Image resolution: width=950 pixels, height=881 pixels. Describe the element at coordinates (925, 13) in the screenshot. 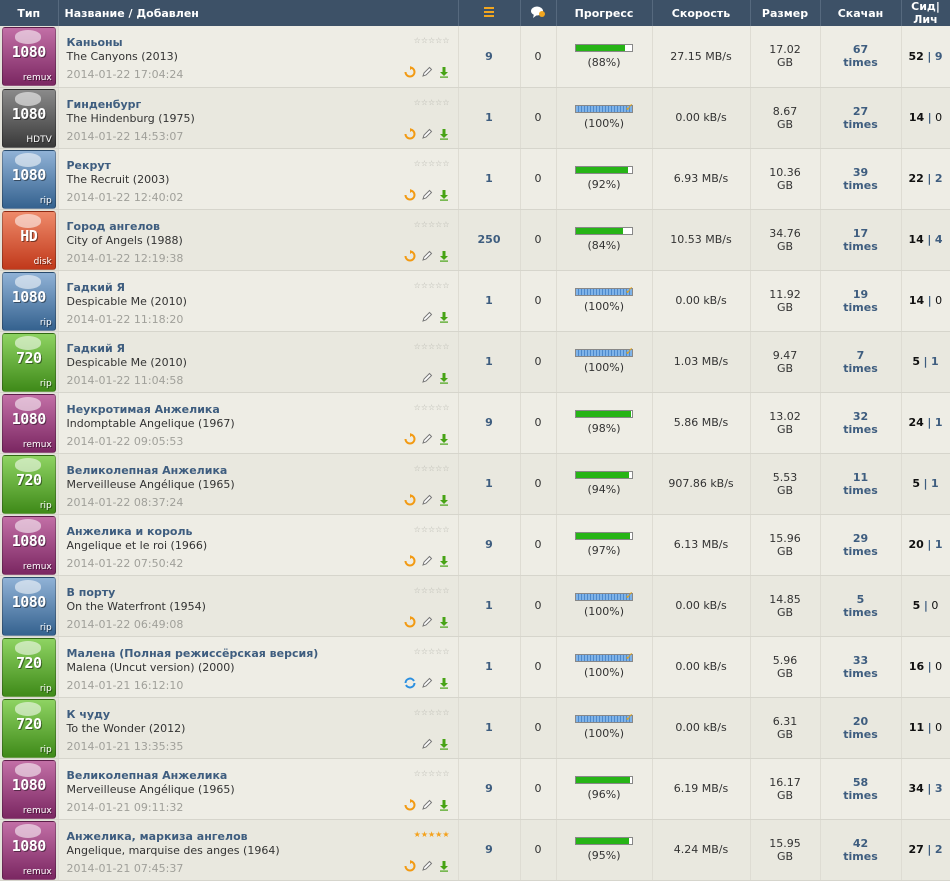

I see `col-seeds-leechs: Сид|Лич` at that location.